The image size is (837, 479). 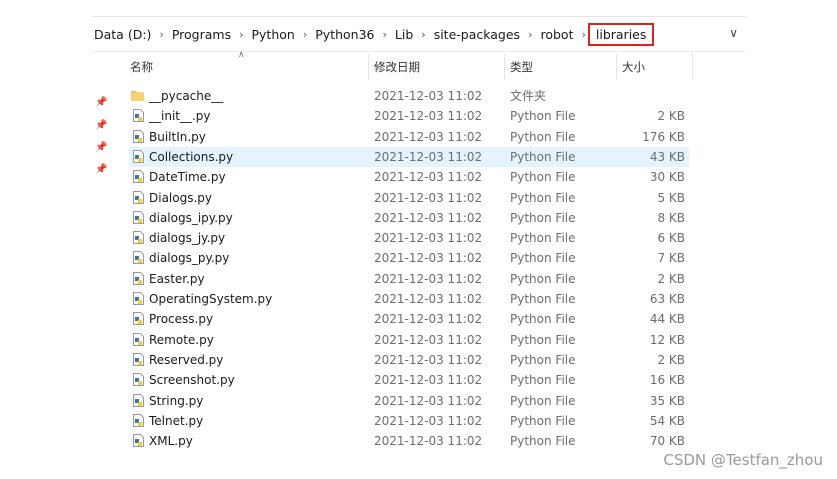 What do you see at coordinates (671, 197) in the screenshot?
I see `file-size: 5 KB` at bounding box center [671, 197].